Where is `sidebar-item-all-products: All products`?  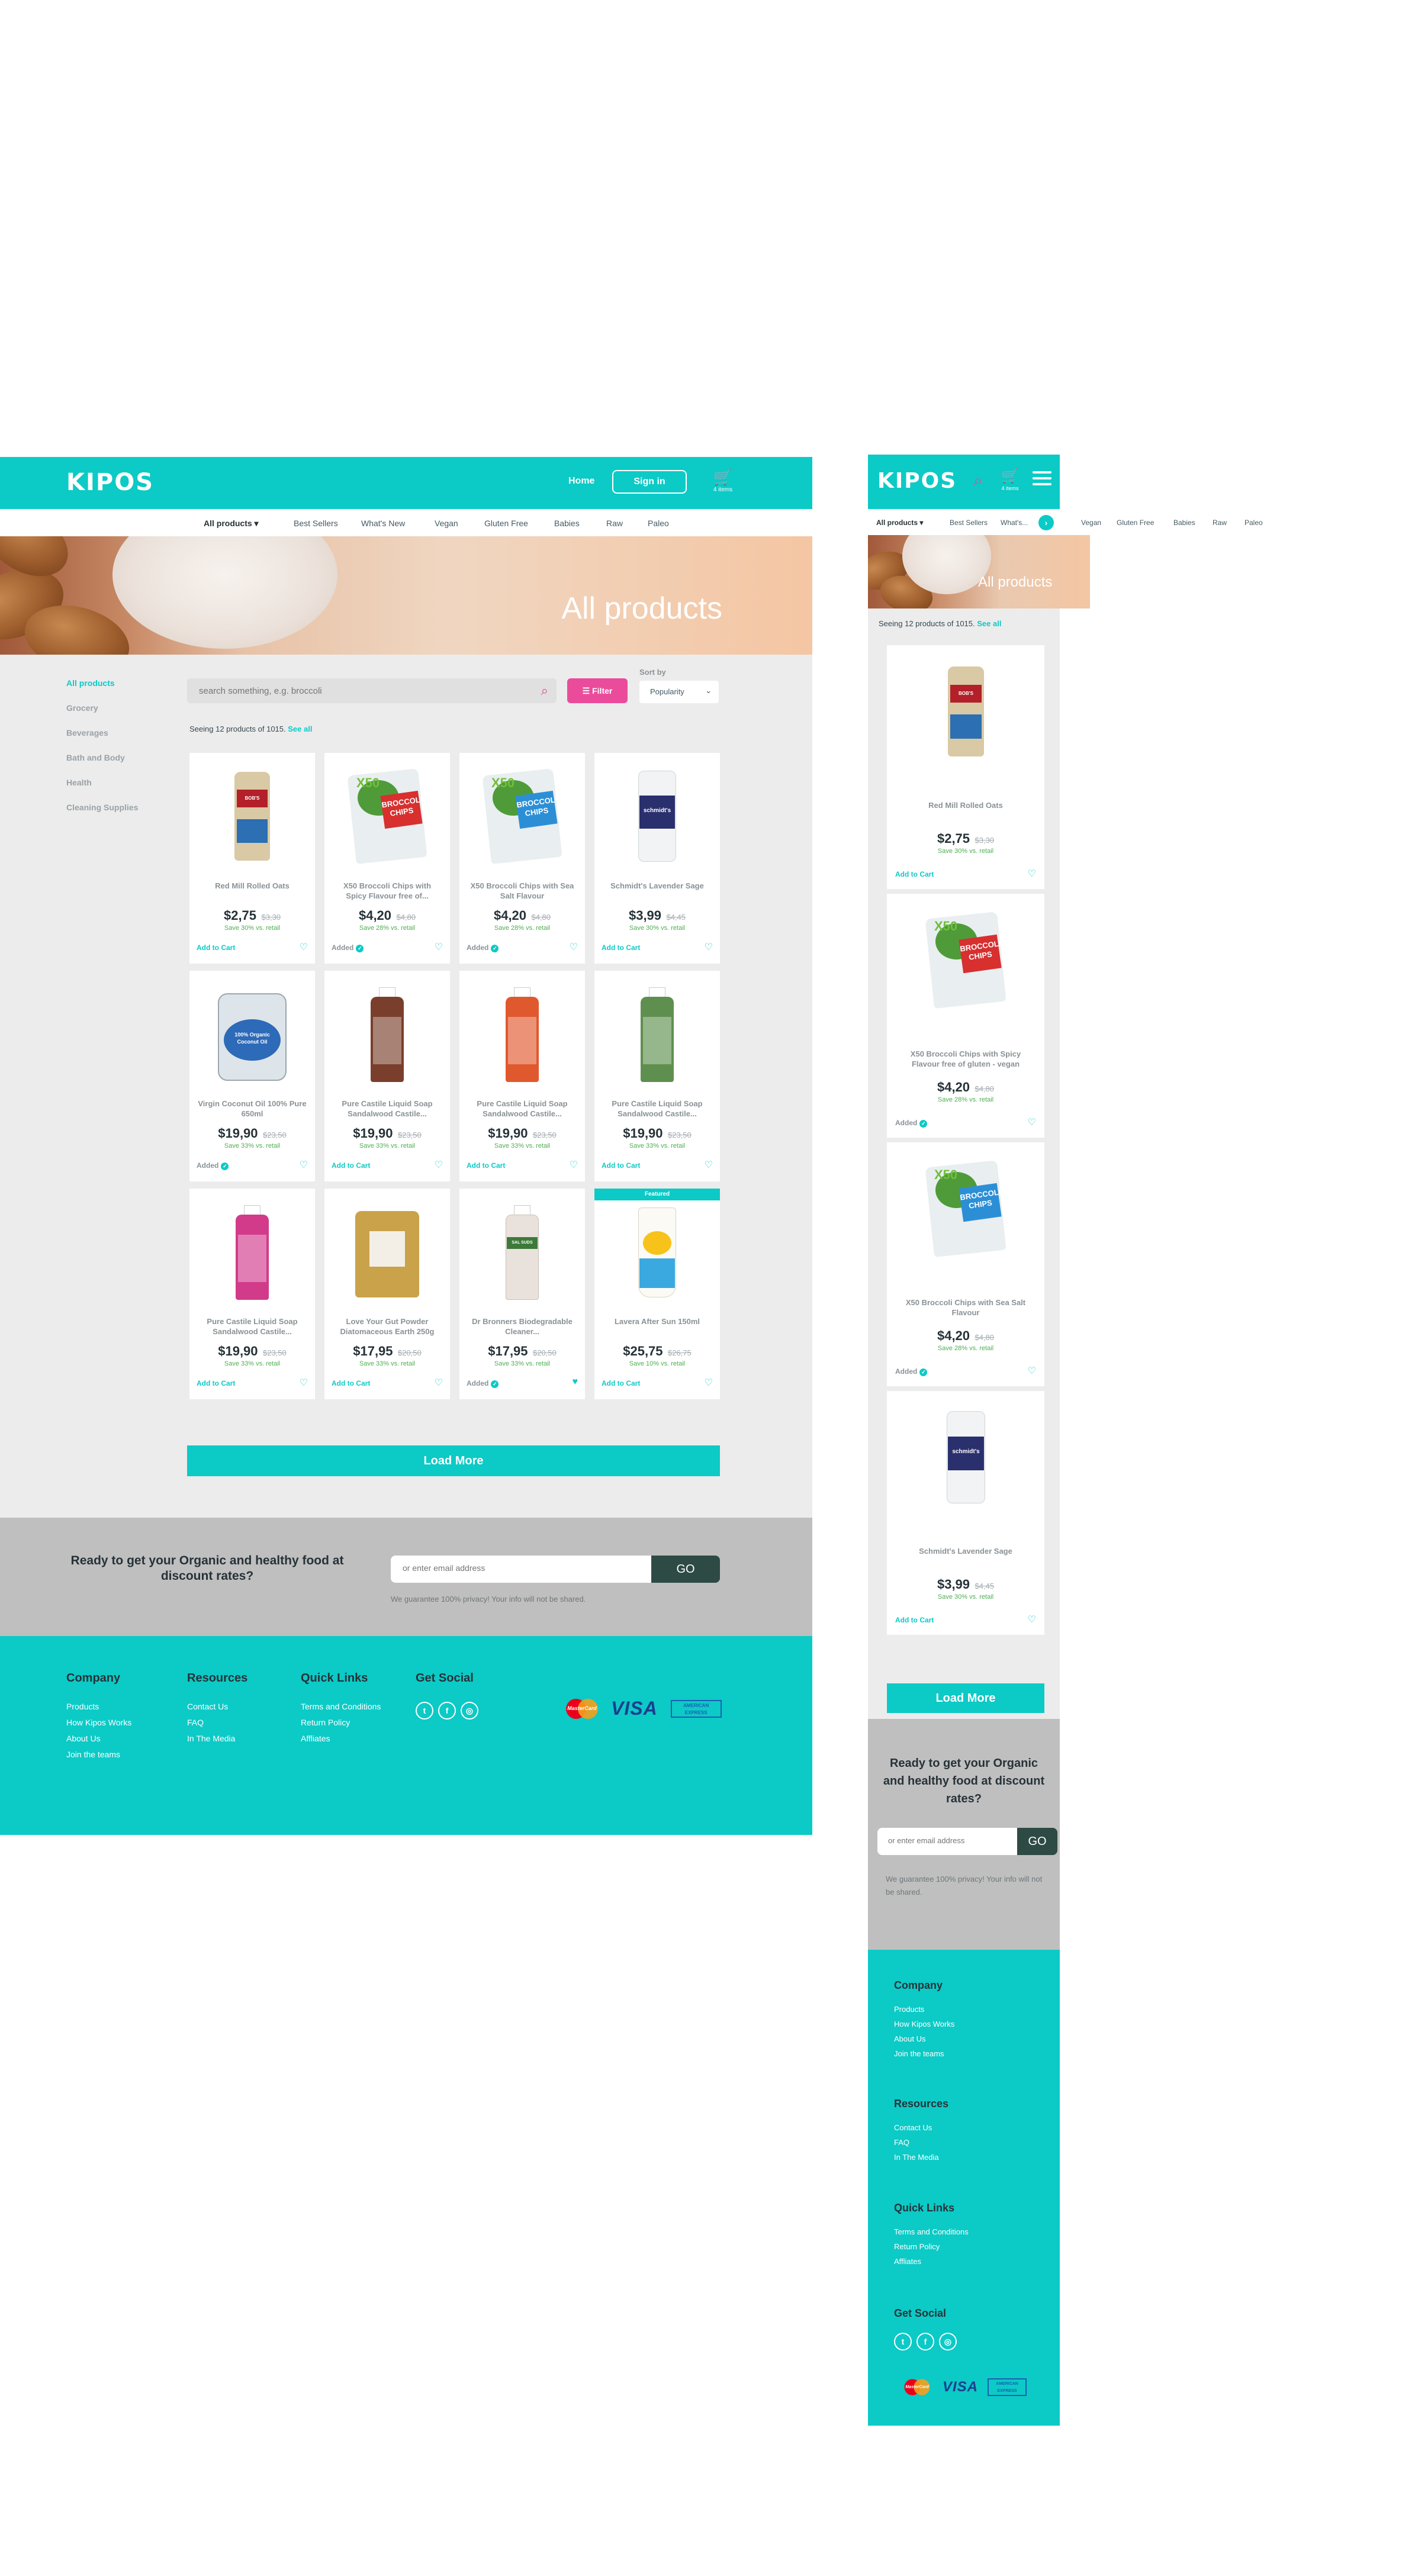 sidebar-item-all-products: All products is located at coordinates (102, 683).